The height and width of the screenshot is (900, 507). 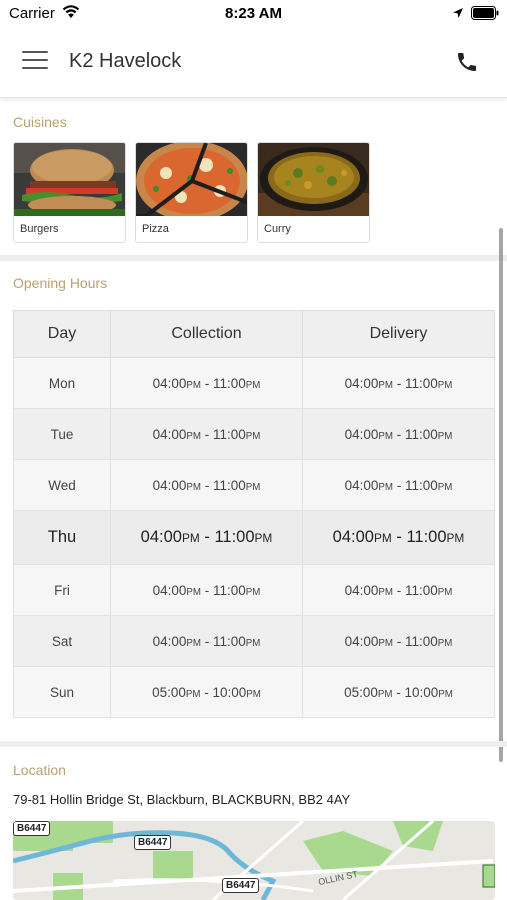 I want to click on table-header-row: Day Collection Delivery, so click(x=254, y=334).